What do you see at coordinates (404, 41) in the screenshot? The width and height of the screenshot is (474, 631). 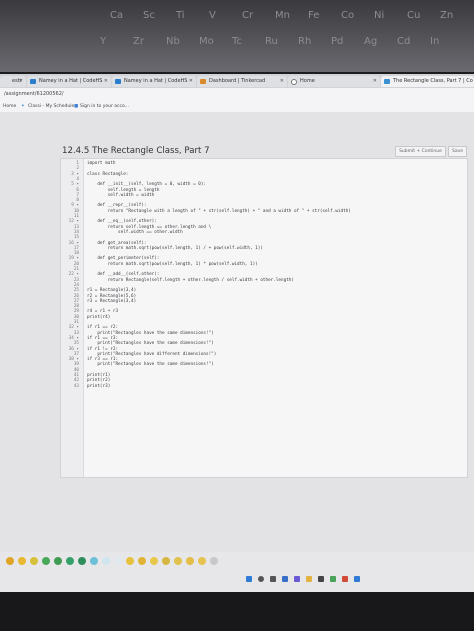 I see `element-symbol: Cd` at bounding box center [404, 41].